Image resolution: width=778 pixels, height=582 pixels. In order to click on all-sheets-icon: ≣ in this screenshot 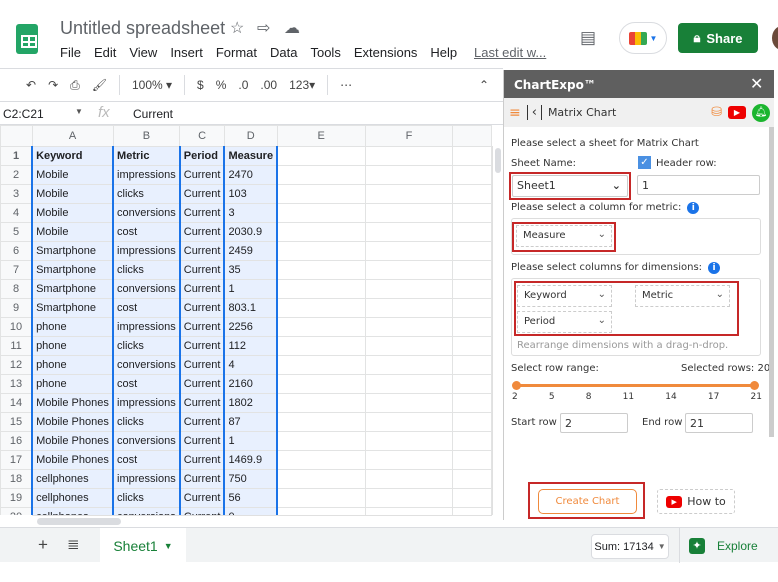, I will do `click(73, 544)`.